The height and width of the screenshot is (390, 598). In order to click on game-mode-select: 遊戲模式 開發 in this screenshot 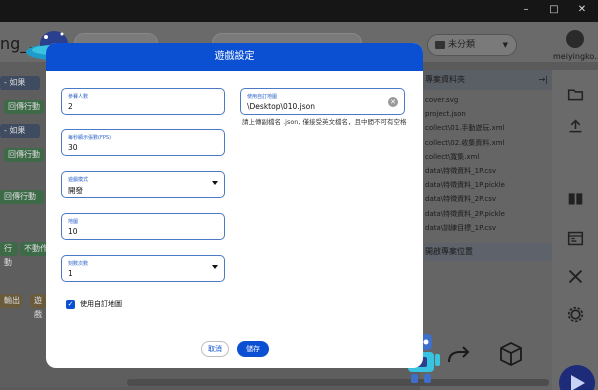, I will do `click(143, 184)`.